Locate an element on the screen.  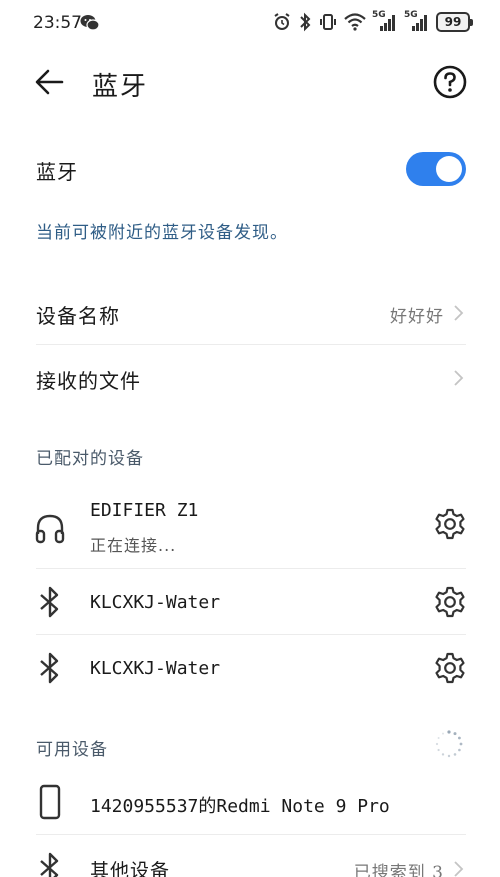
paired-device-name: EDIFIER Z1 is located at coordinates (144, 510).